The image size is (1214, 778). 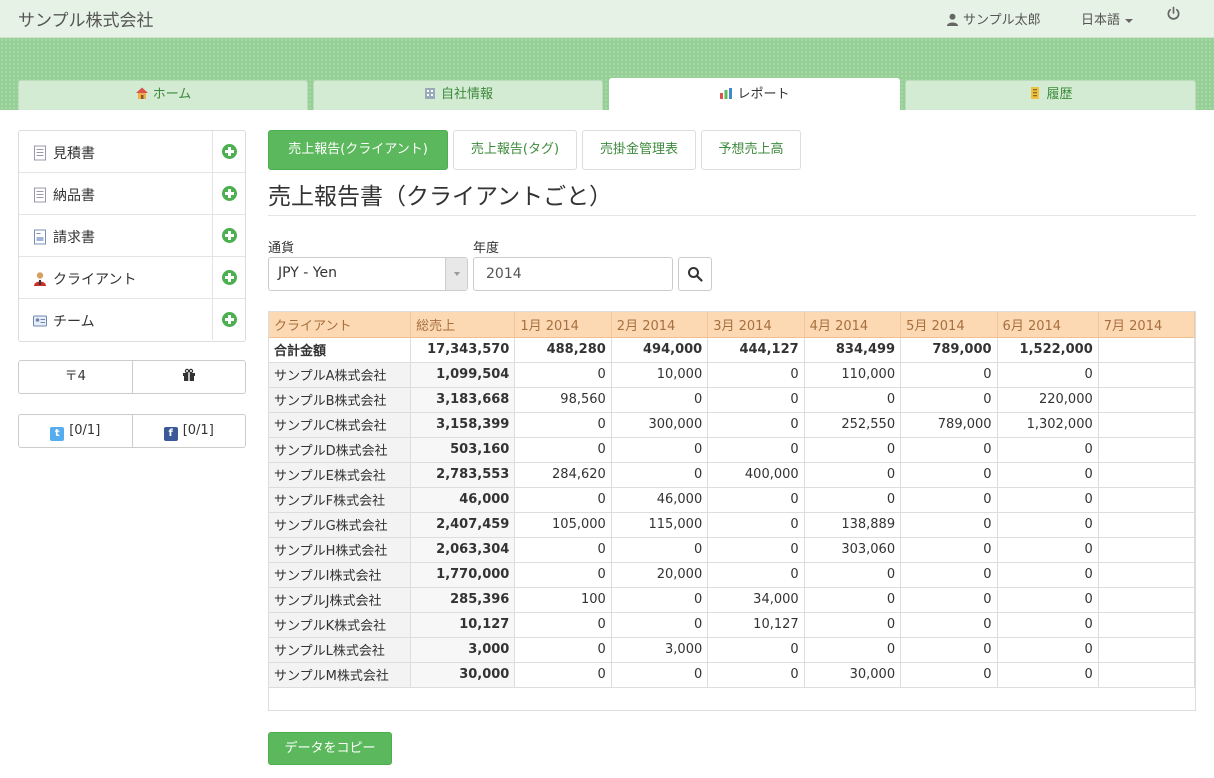 What do you see at coordinates (132, 152) in the screenshot?
I see `sidebar-item-estimate: 見積書` at bounding box center [132, 152].